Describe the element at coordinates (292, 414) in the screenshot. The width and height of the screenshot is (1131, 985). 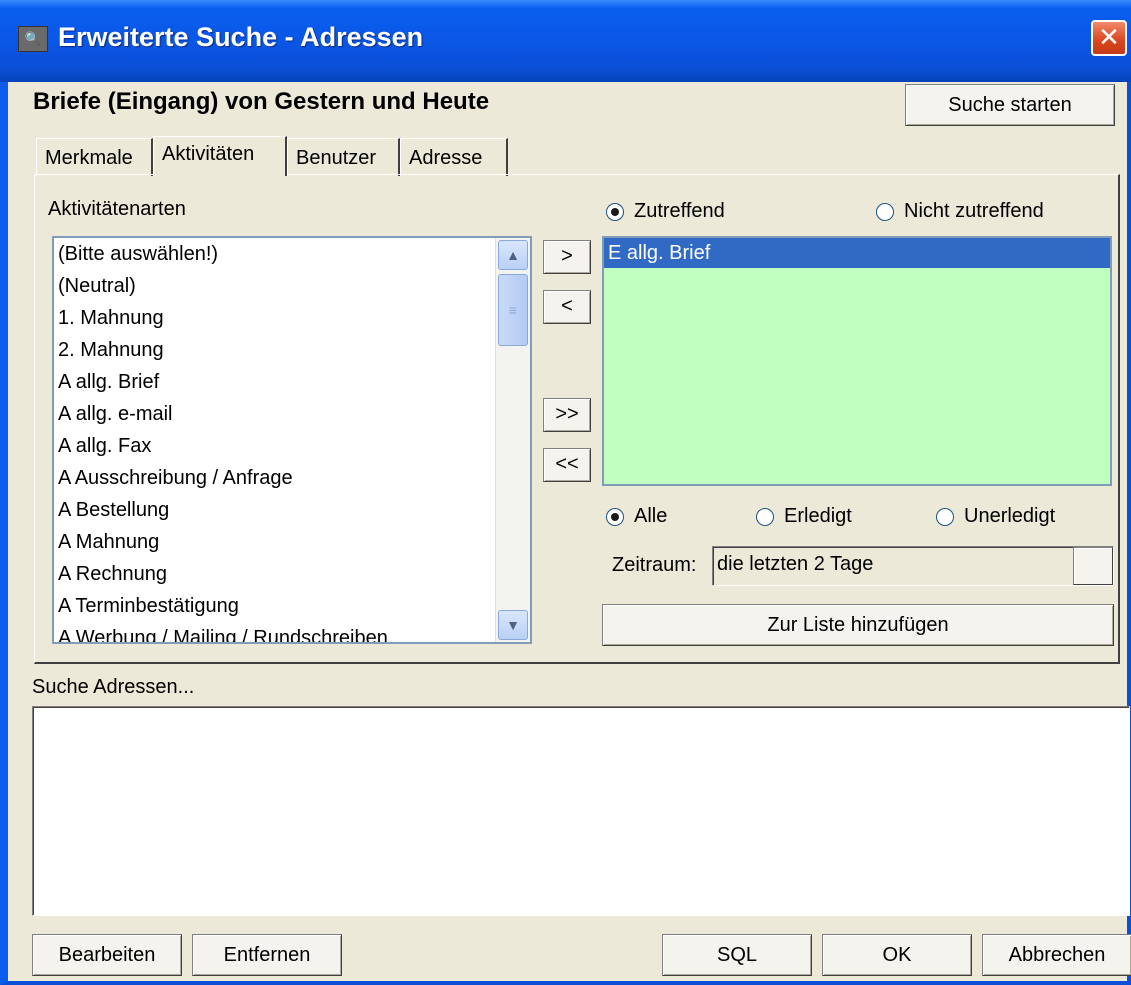
I see `list-item: A allg. e-mail` at that location.